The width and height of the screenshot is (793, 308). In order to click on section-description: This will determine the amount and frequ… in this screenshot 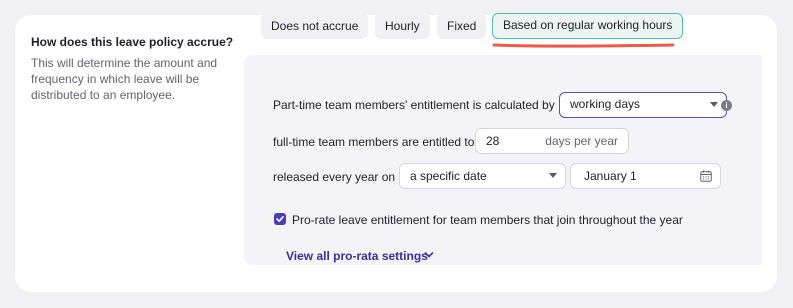, I will do `click(124, 79)`.